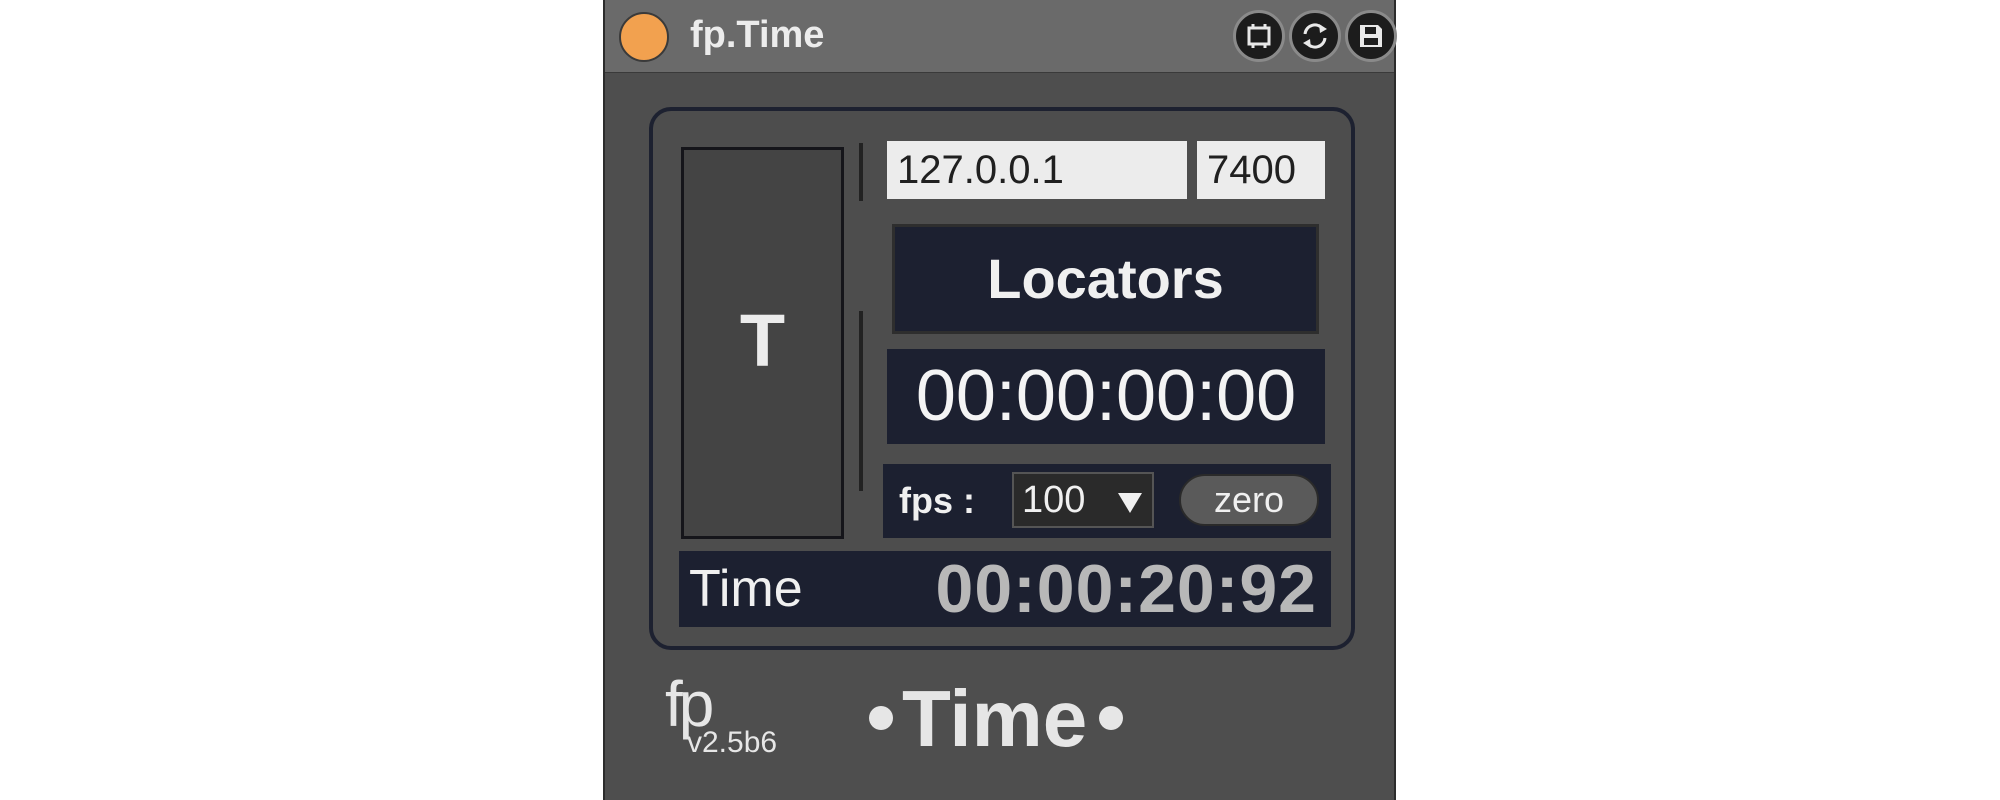 The image size is (2000, 800). I want to click on refresh-button, so click(1315, 36).